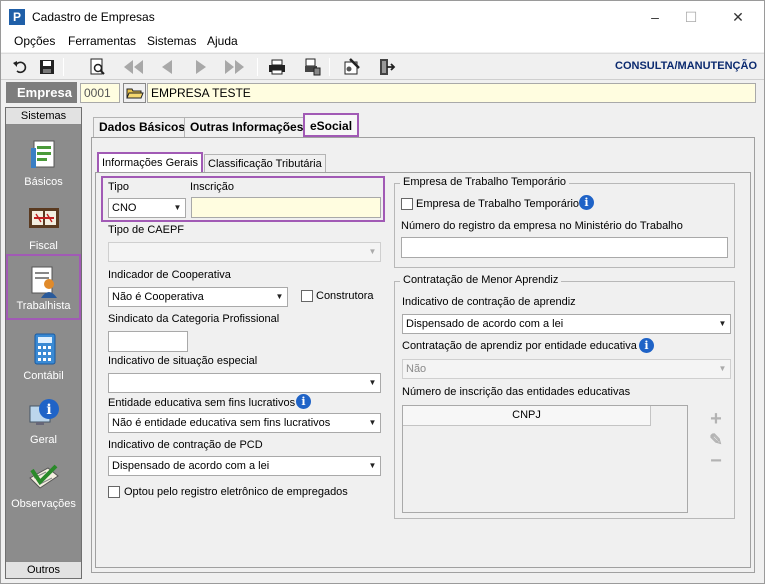 This screenshot has width=765, height=584. Describe the element at coordinates (691, 17) in the screenshot. I see `maximize-button: ☐` at that location.